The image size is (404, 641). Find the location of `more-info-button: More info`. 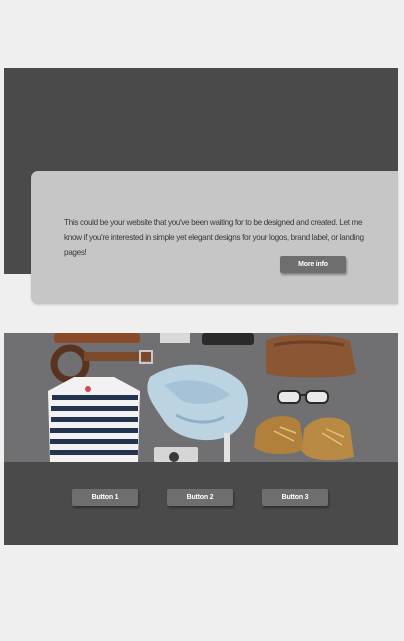

more-info-button: More info is located at coordinates (313, 264).